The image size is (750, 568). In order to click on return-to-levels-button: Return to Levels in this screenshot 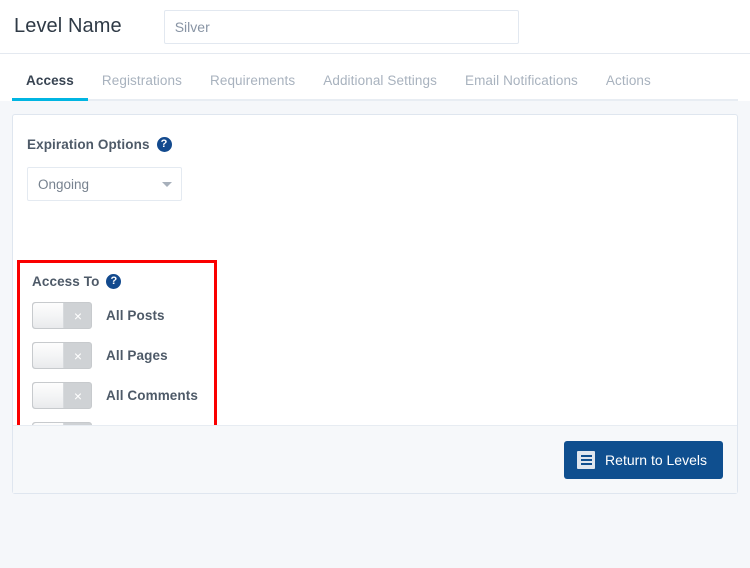, I will do `click(643, 459)`.